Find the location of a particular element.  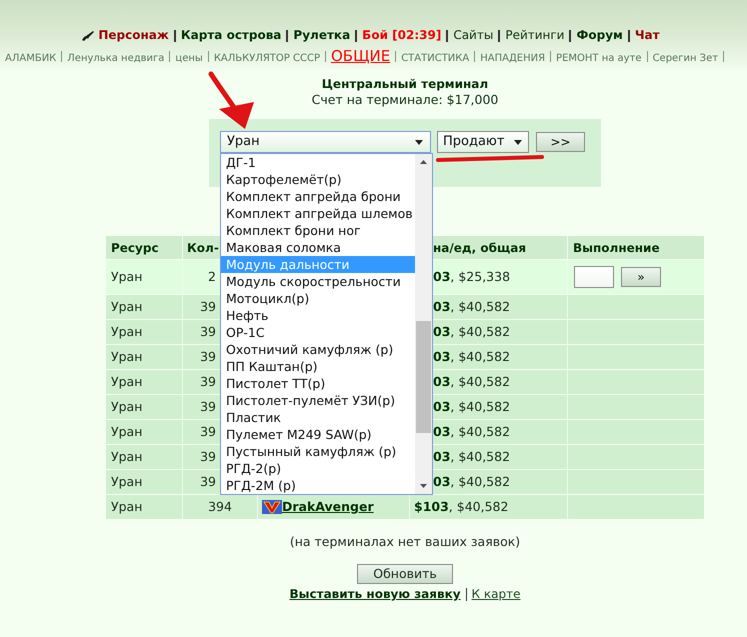

nav-link: Рейтинги is located at coordinates (534, 35).